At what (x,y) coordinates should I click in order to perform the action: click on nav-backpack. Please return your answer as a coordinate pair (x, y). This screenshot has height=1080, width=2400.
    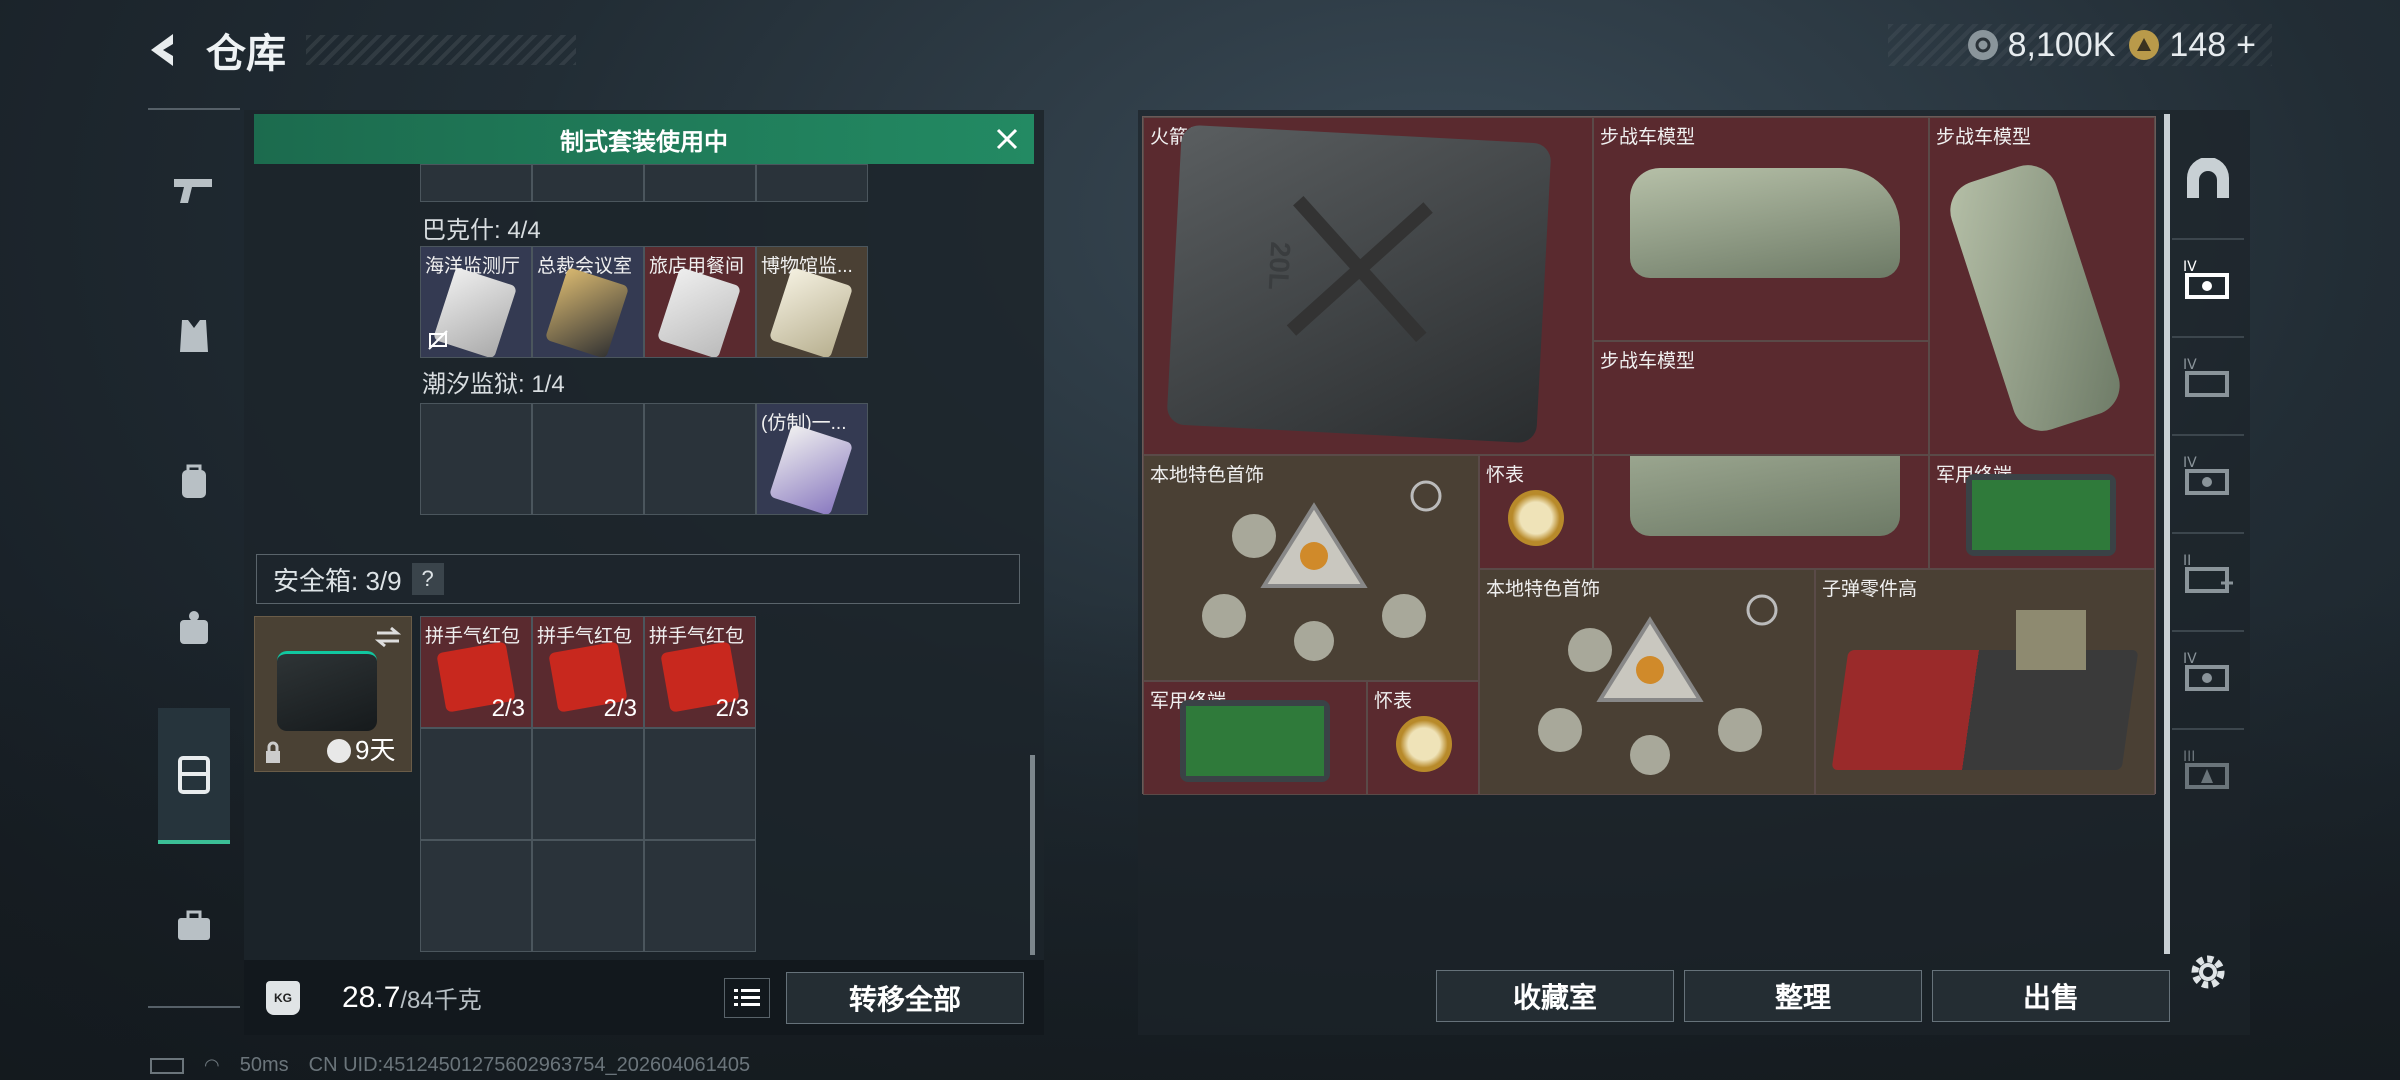
    Looking at the image, I should click on (194, 482).